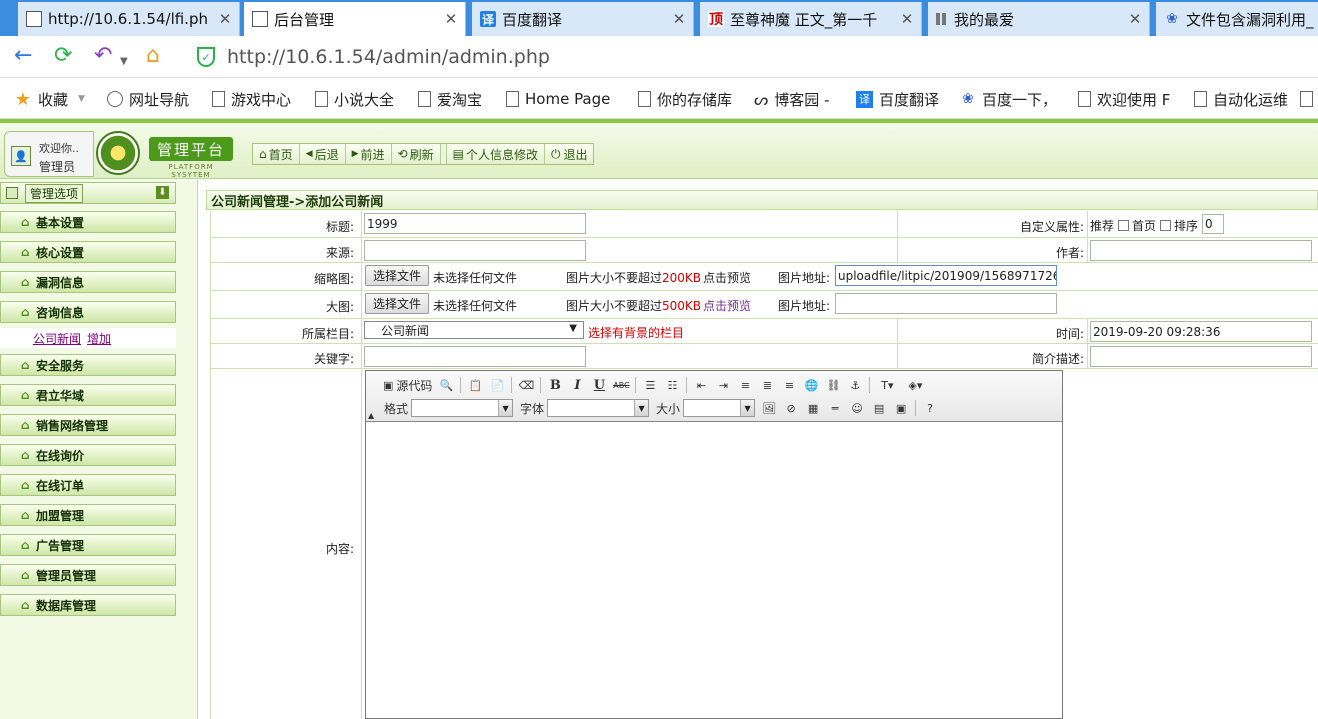  What do you see at coordinates (63, 56) in the screenshot?
I see `reload-icon: ⟳` at bounding box center [63, 56].